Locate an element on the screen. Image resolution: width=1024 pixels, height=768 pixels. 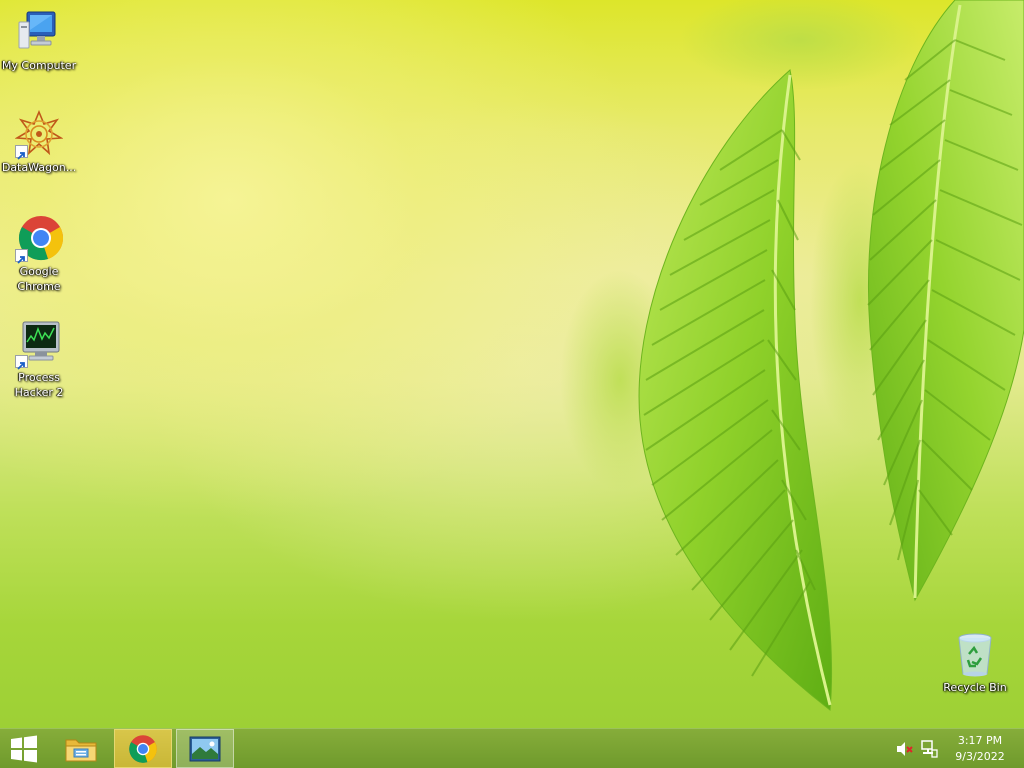
taskbar-file-explorer-button is located at coordinates (81, 748).